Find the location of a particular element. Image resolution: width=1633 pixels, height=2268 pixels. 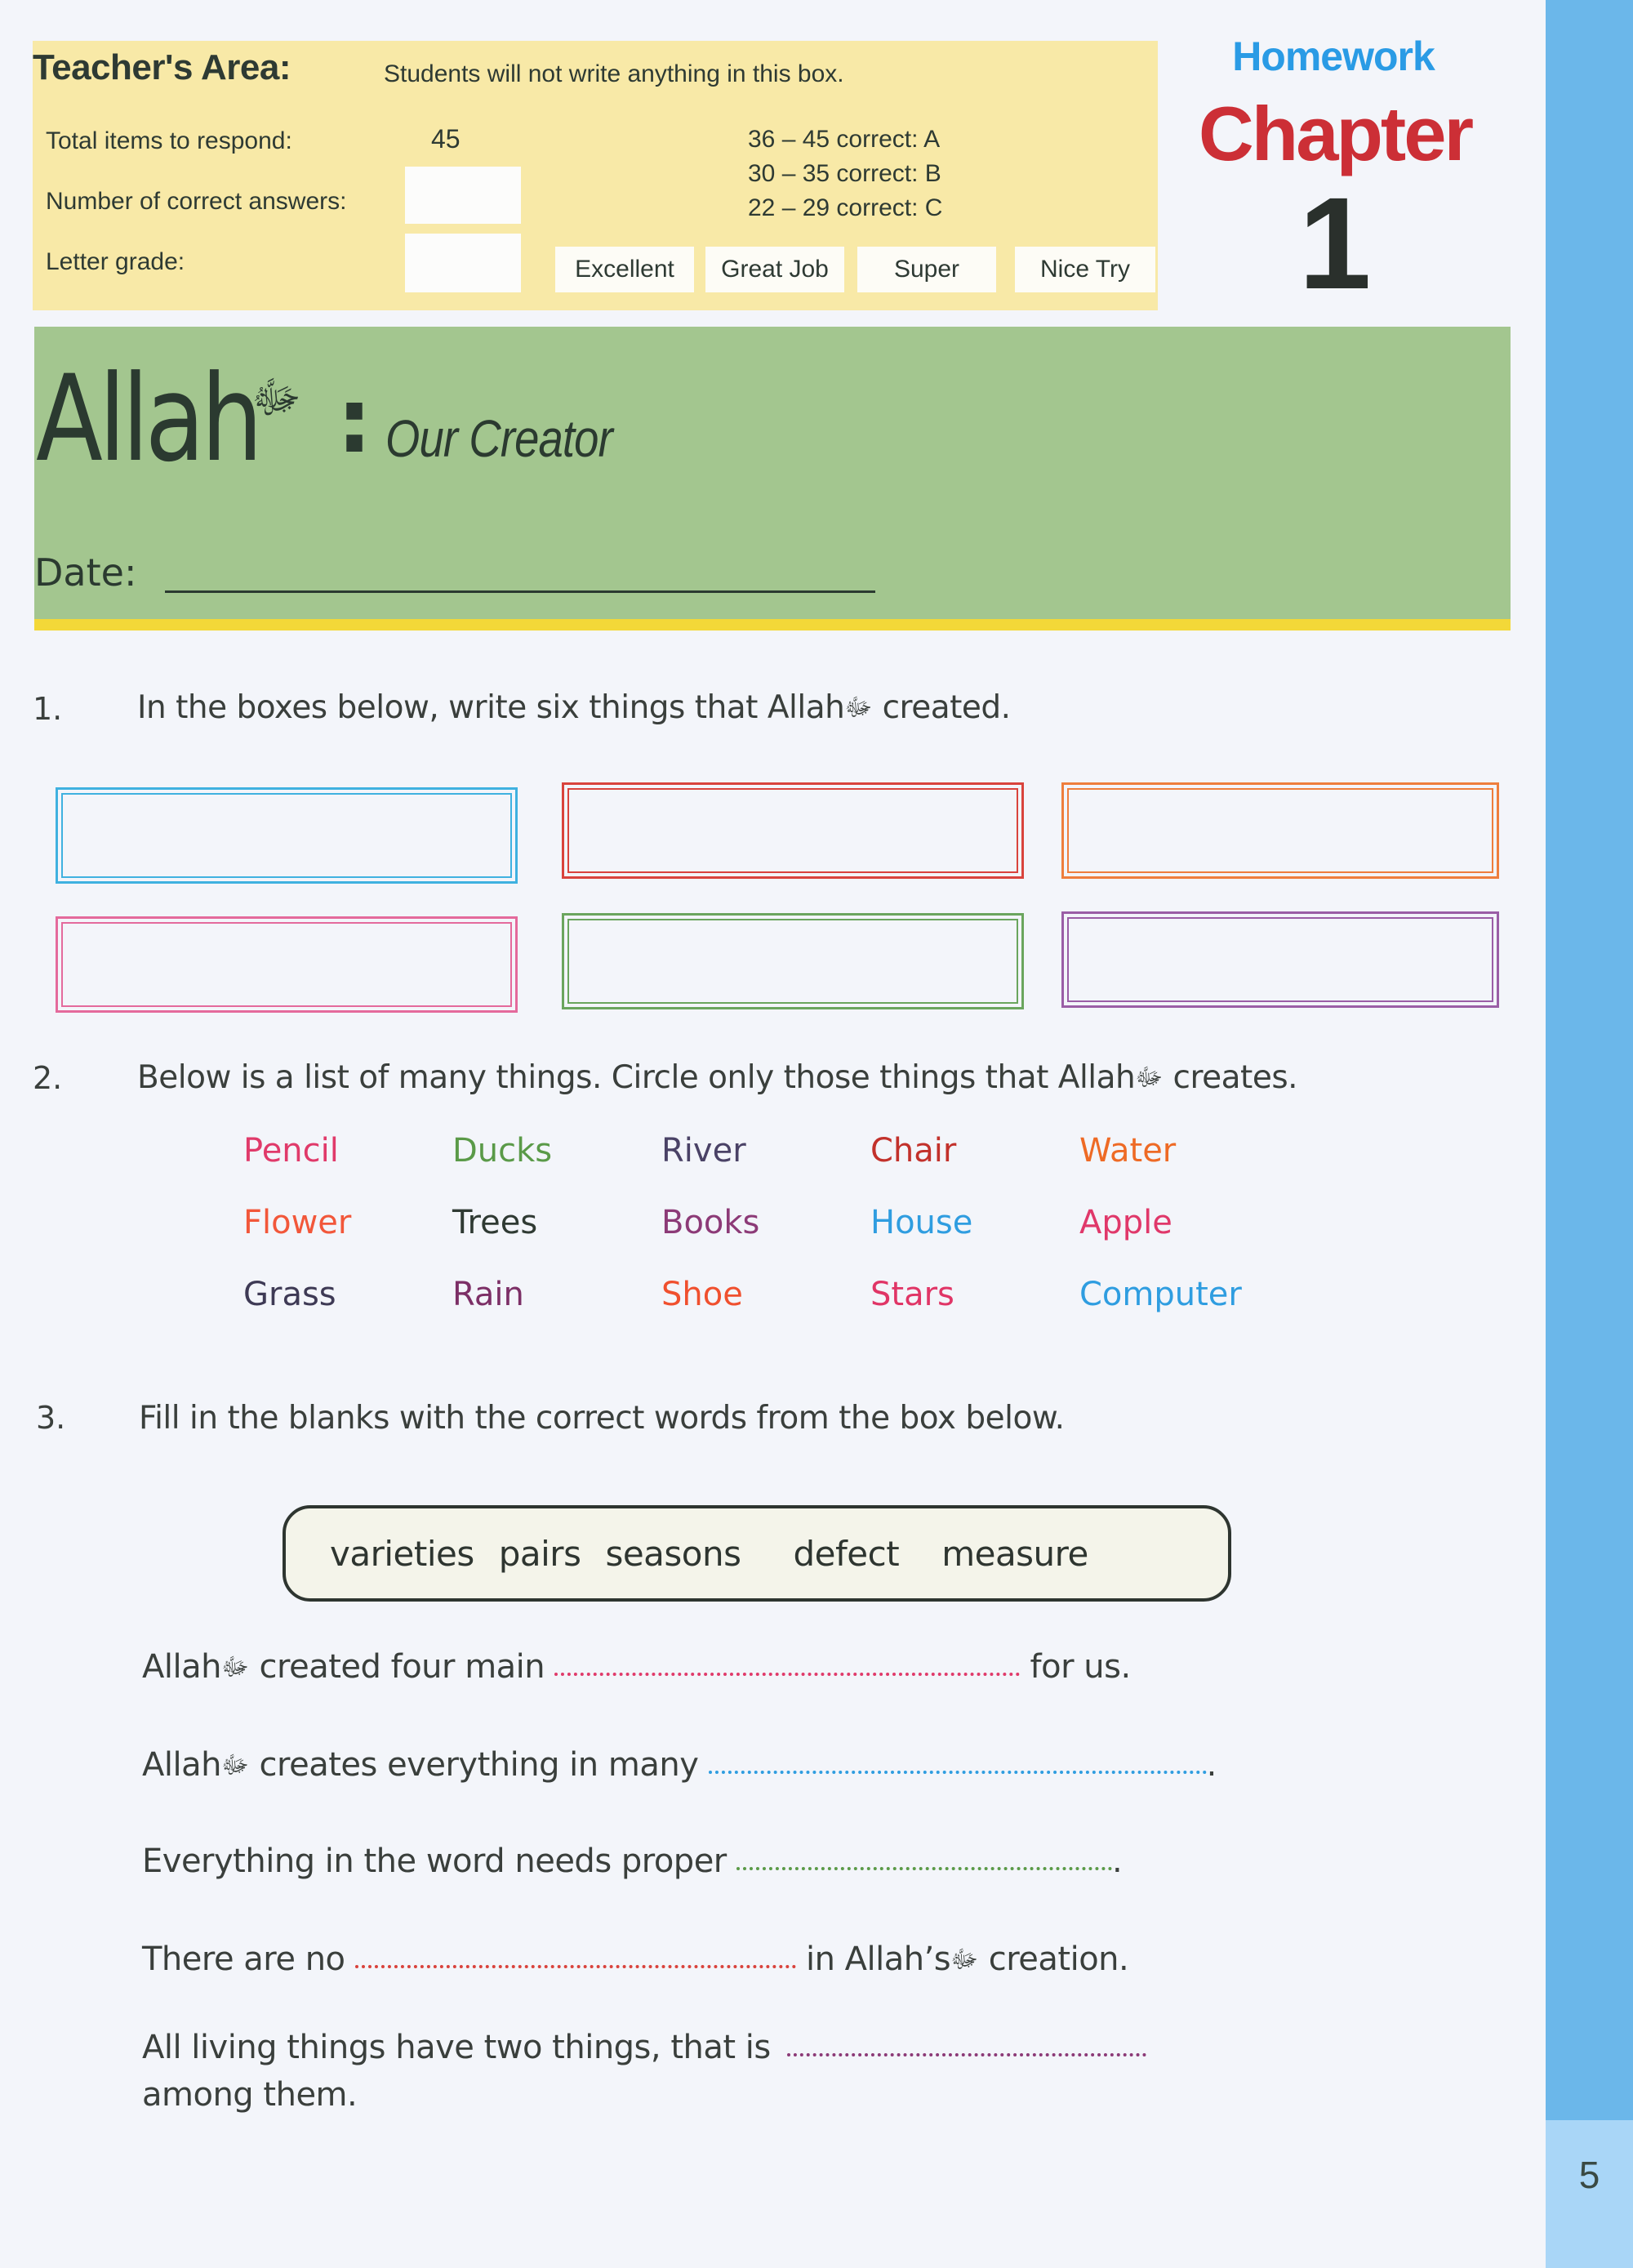

question-1-text-after: created. is located at coordinates (941, 707).